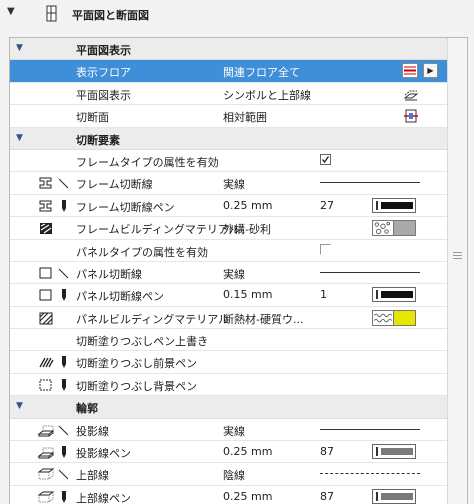 The height and width of the screenshot is (504, 474). What do you see at coordinates (229, 407) in the screenshot?
I see `group-outline: ▼ 輪郭` at bounding box center [229, 407].